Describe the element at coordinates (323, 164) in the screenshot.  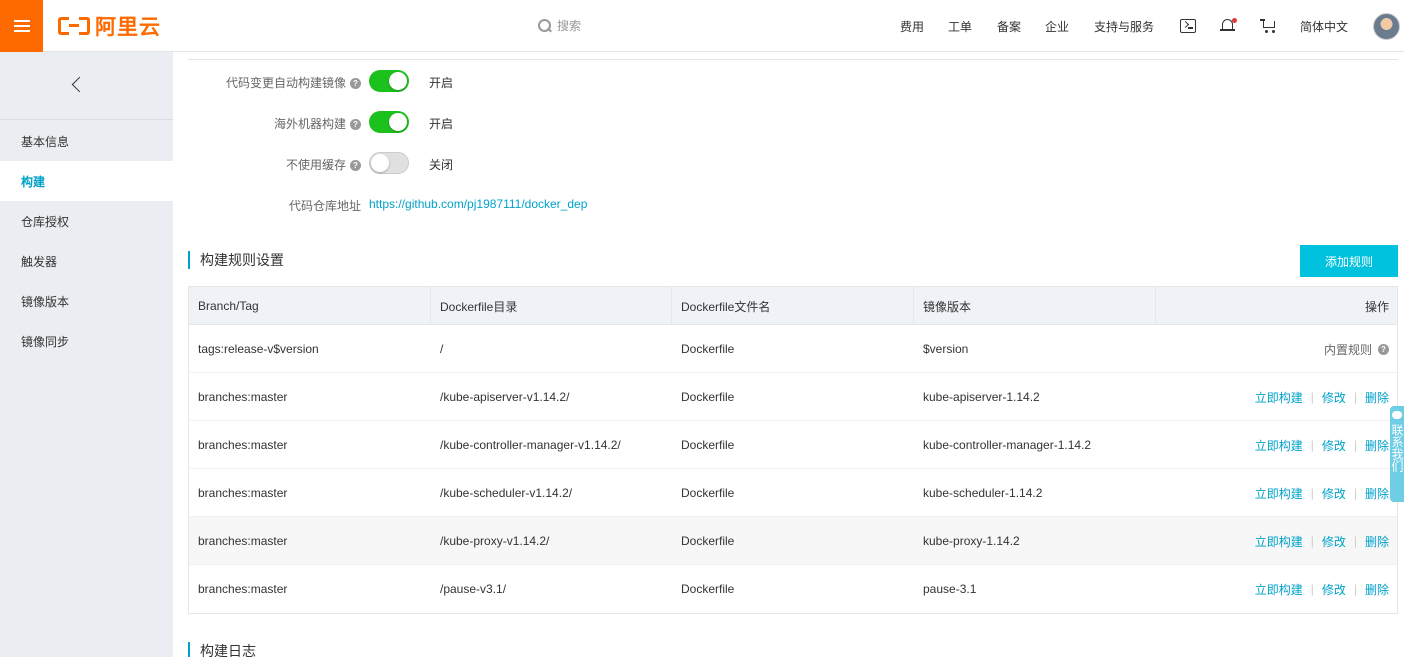
I see `no-cache-label: 不使用缓存?` at that location.